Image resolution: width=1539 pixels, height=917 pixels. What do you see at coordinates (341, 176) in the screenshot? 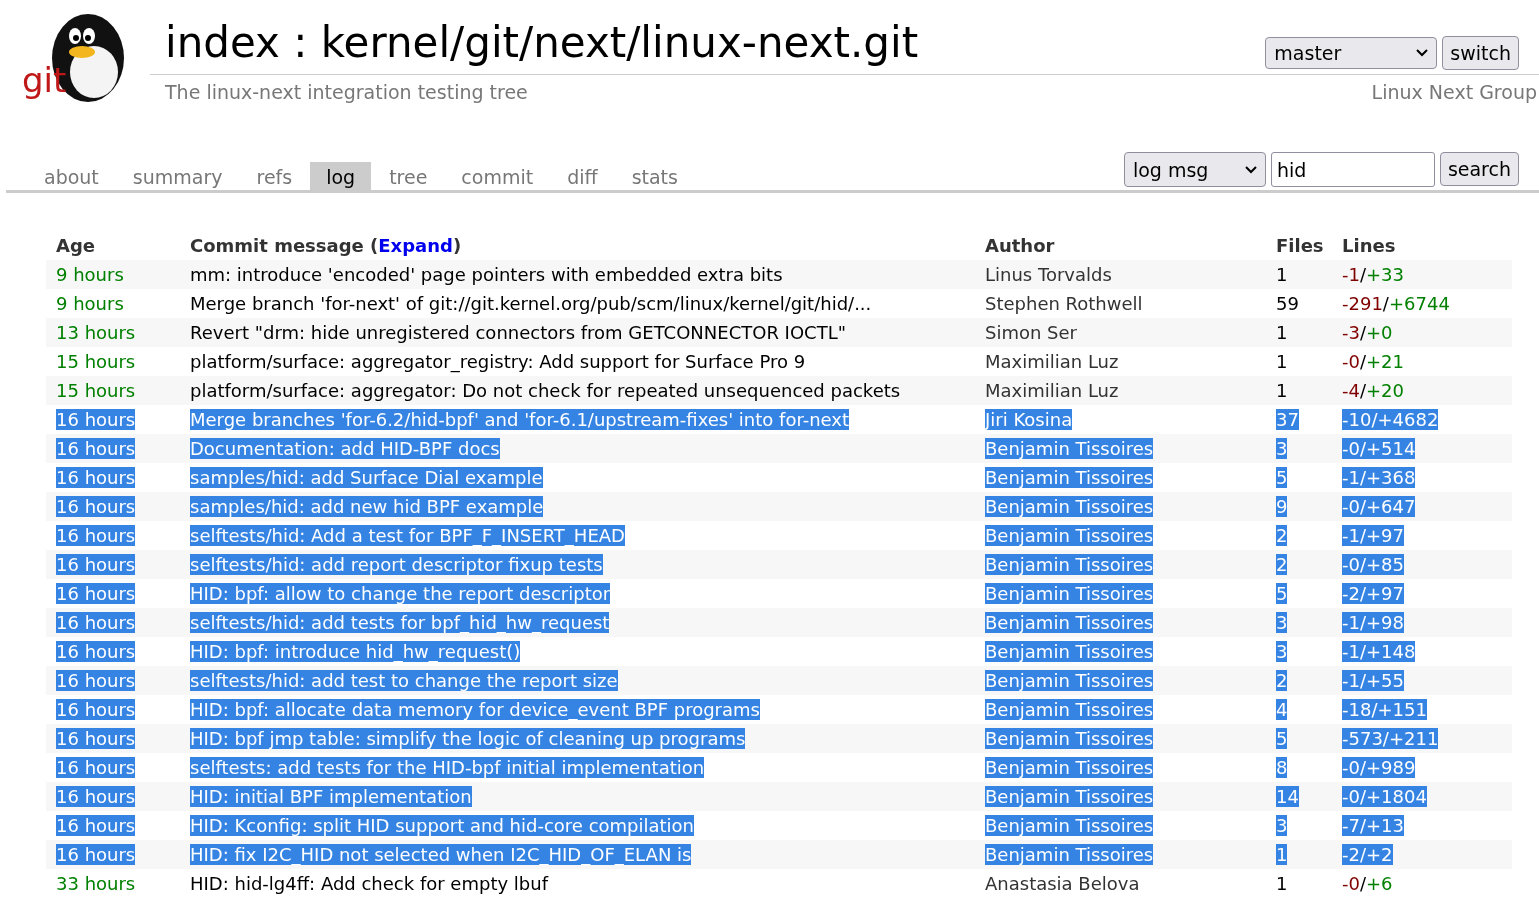
I see `nav-tab: log` at bounding box center [341, 176].